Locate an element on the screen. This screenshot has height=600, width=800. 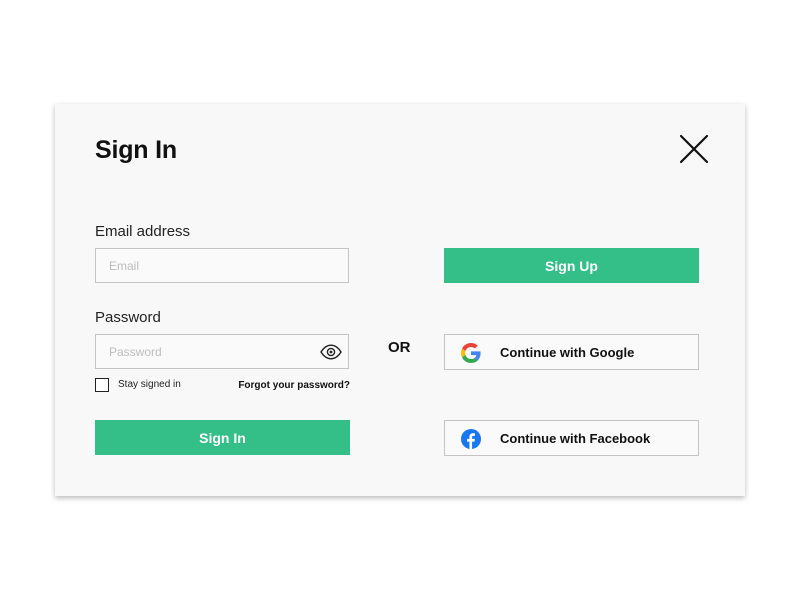
close-button is located at coordinates (694, 149).